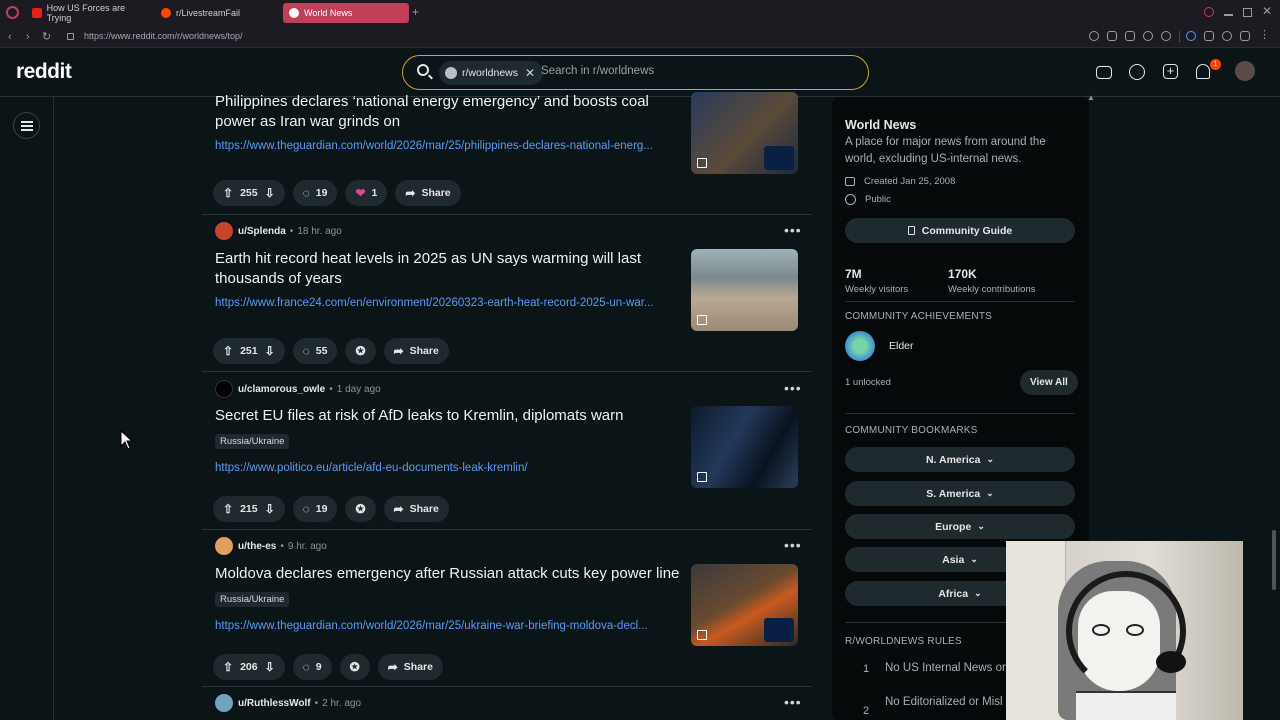  What do you see at coordinates (28, 37) in the screenshot?
I see `forward-icon: ›` at bounding box center [28, 37].